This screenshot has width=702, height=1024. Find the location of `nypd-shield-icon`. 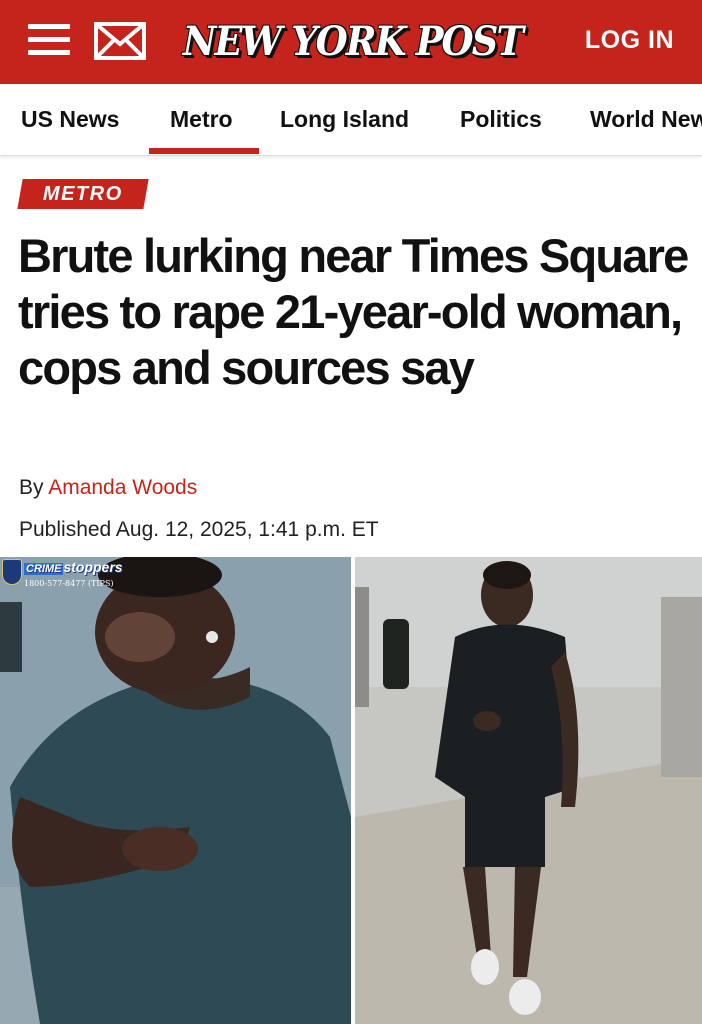

nypd-shield-icon is located at coordinates (12, 572).